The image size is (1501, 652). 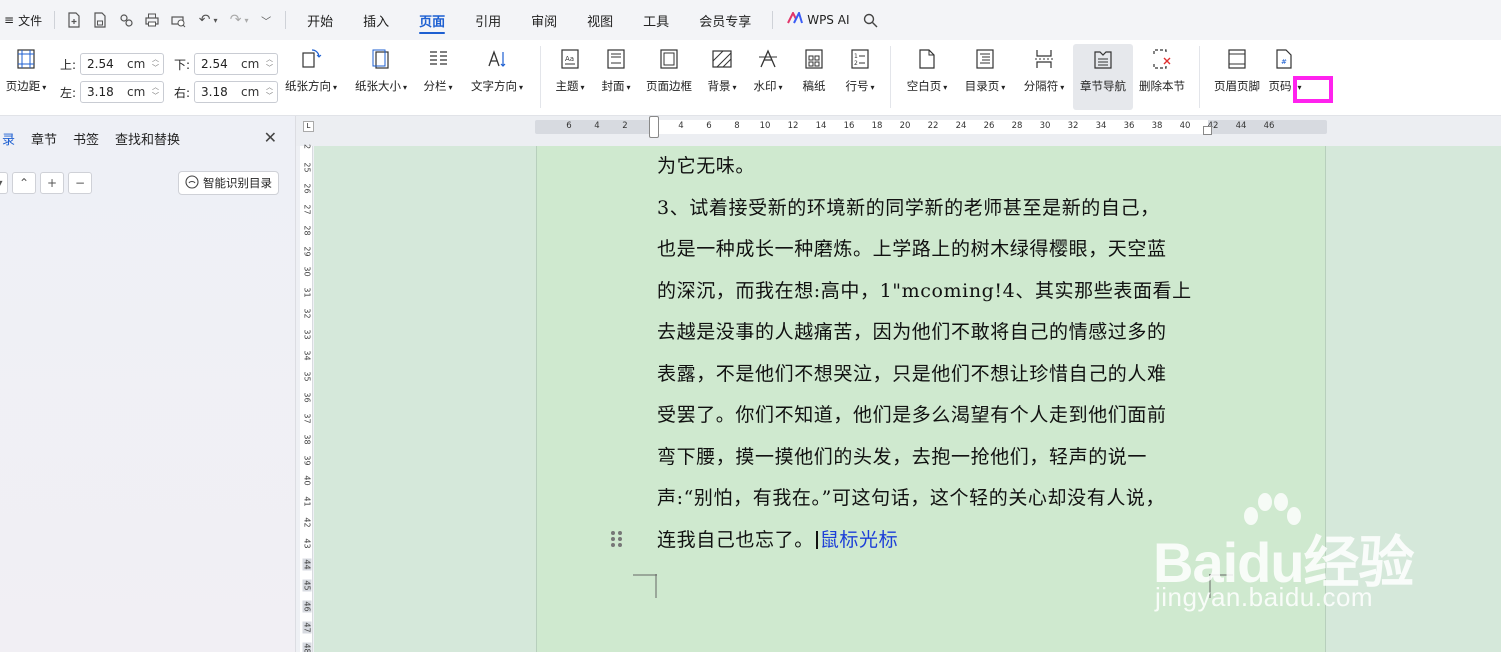 I want to click on new-doc-icon, so click(x=74, y=20).